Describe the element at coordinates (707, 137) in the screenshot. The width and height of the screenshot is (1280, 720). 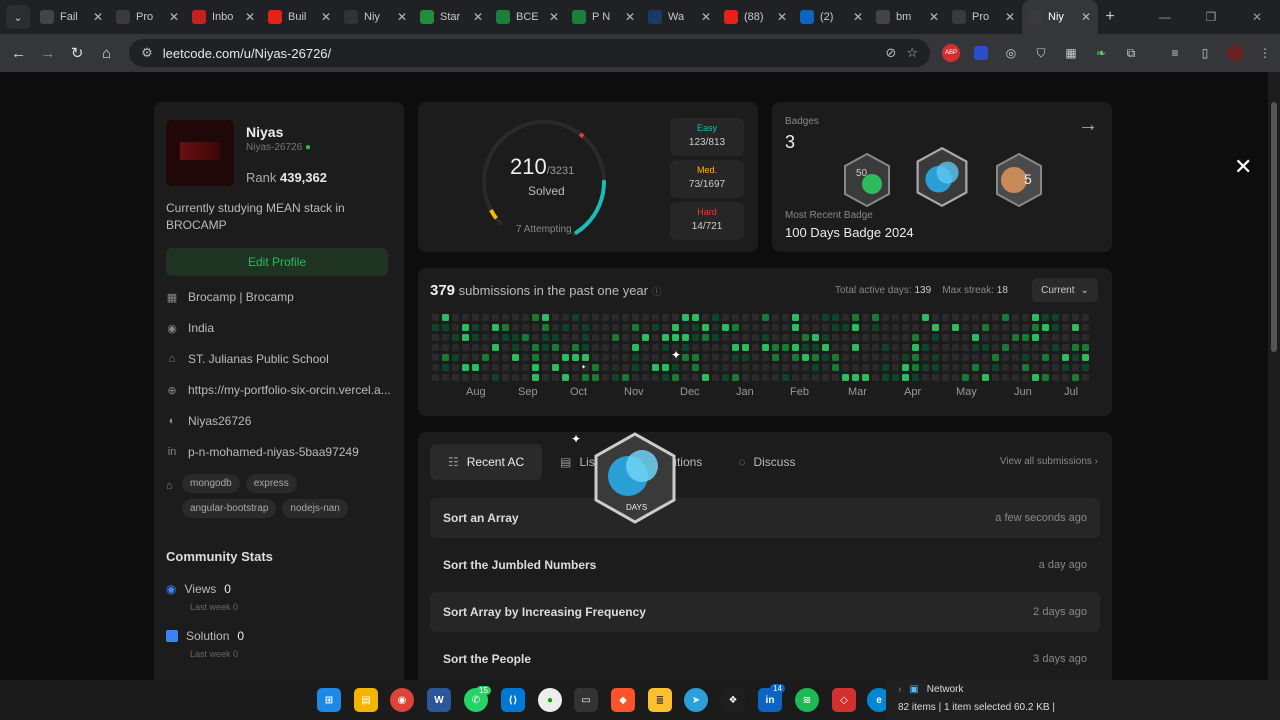
I see `easy-stat: Easy 123/813` at that location.